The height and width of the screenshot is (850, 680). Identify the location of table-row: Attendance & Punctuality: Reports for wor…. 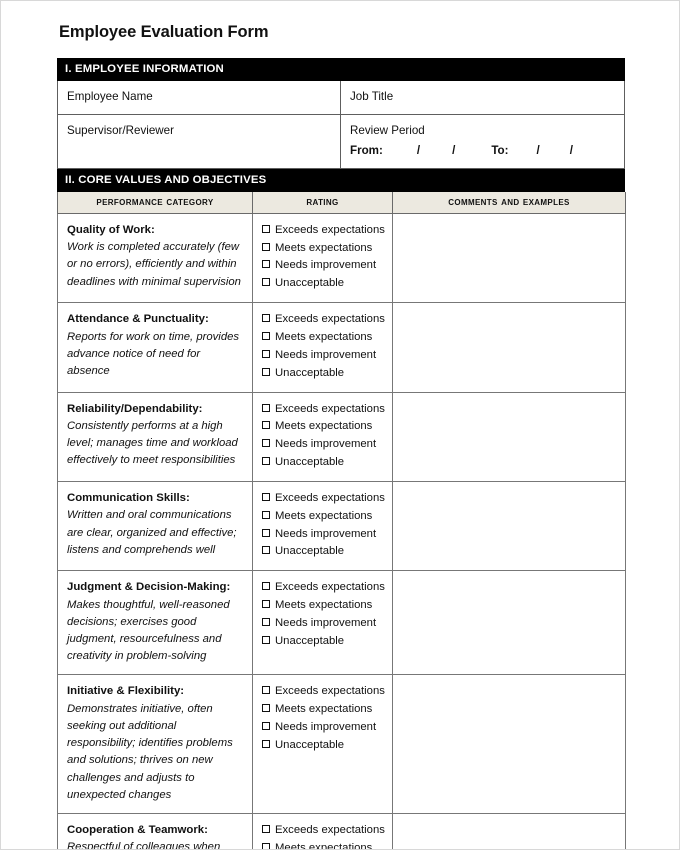
(341, 347).